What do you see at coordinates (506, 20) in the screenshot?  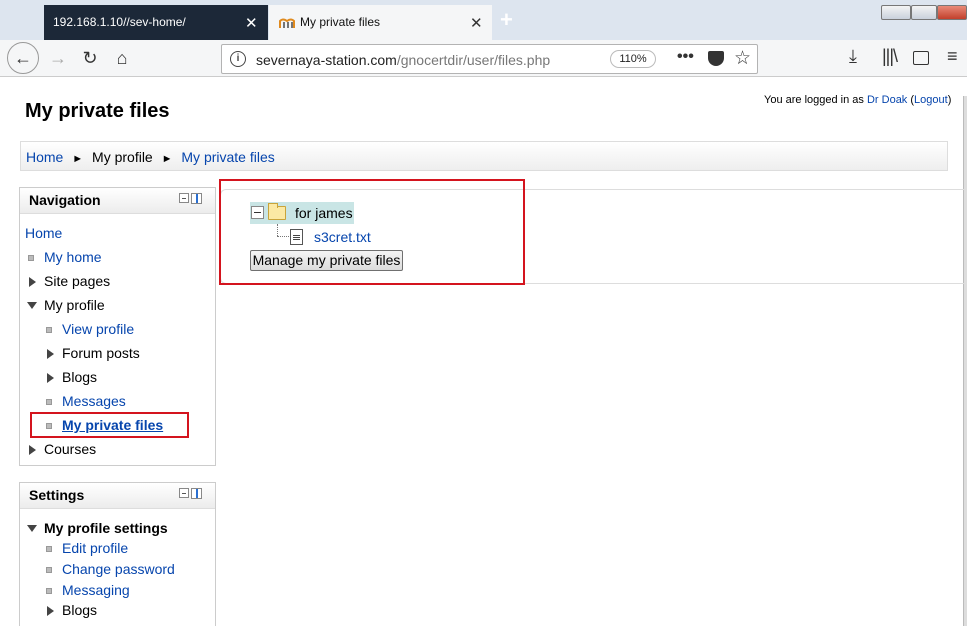 I see `new-tab-icon: +` at bounding box center [506, 20].